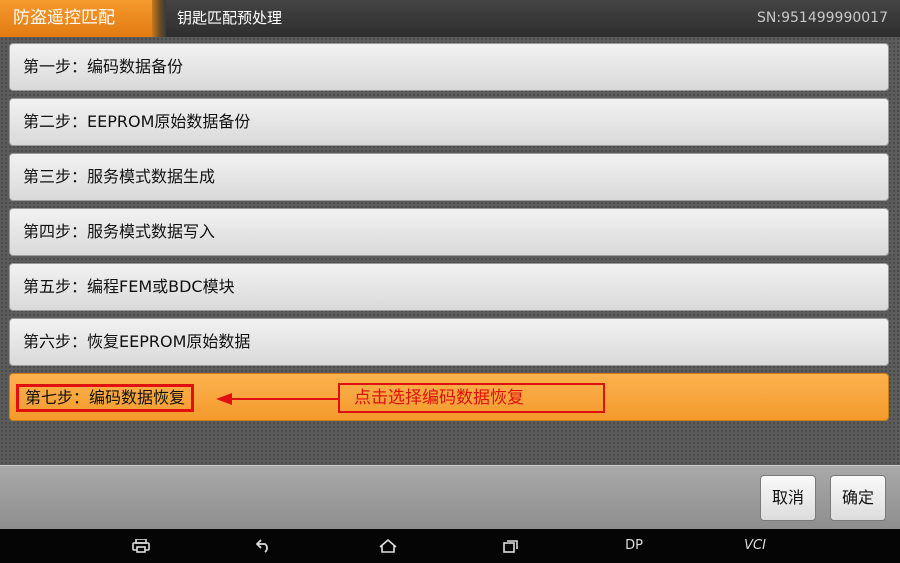 Image resolution: width=900 pixels, height=563 pixels. What do you see at coordinates (822, 18) in the screenshot?
I see `serial-number: SN:951499990017` at bounding box center [822, 18].